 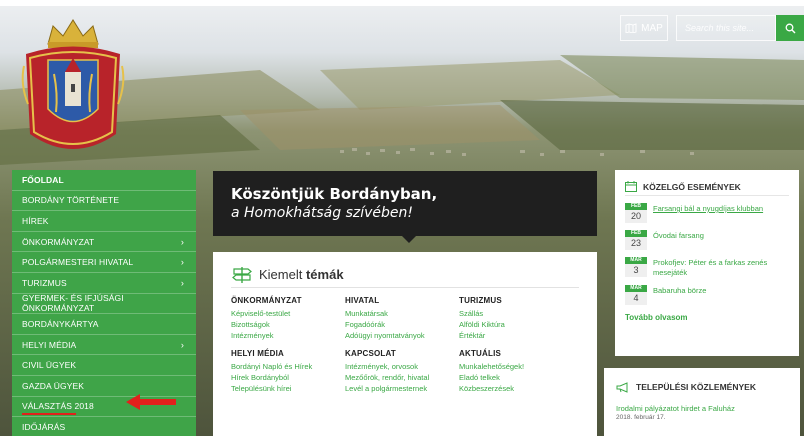 I want to click on notice-date: 2018. február 17., so click(x=641, y=417).